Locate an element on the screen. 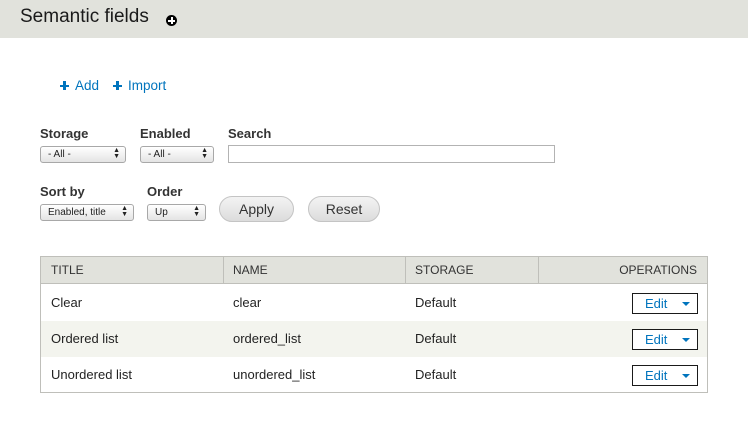  row-name: unordered_list is located at coordinates (274, 374).